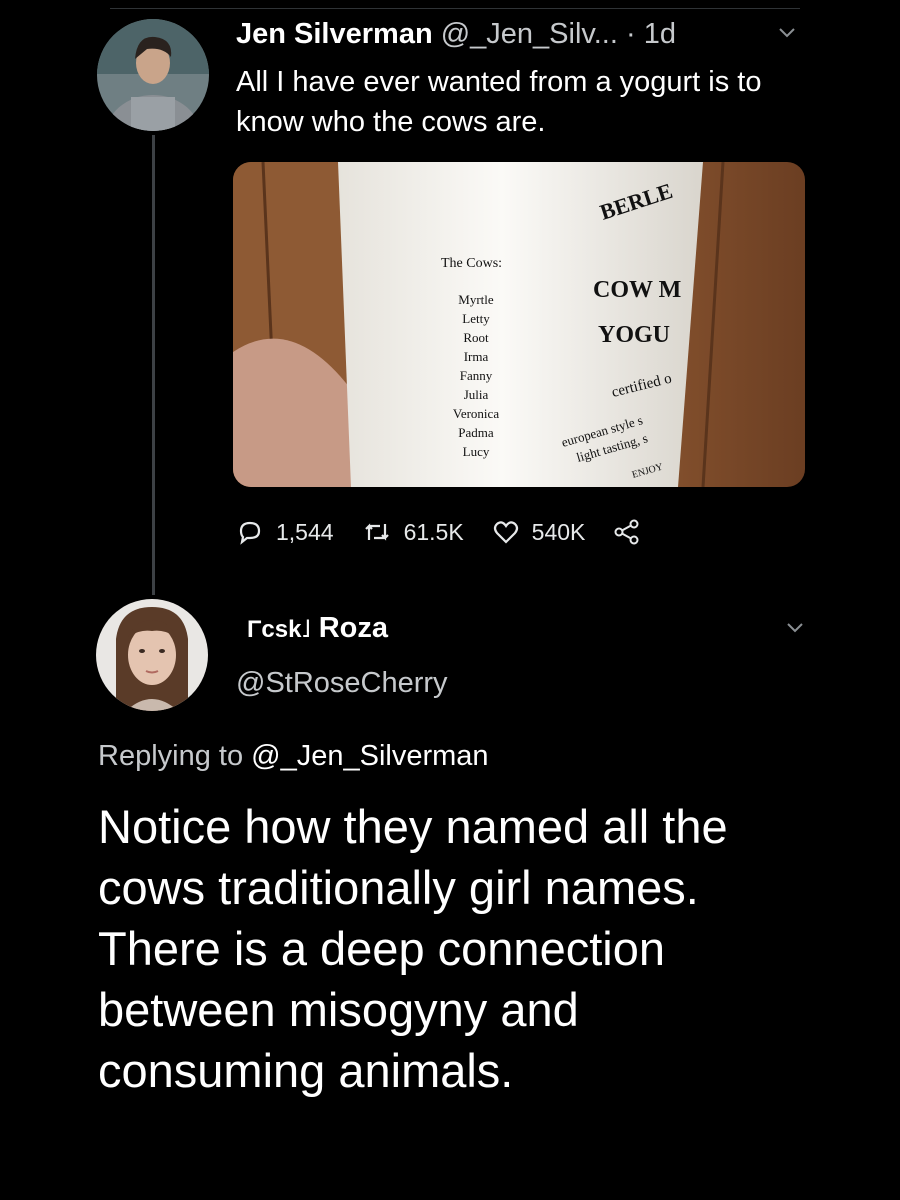 This screenshot has height=1200, width=900. I want to click on cow-name: Irma, so click(476, 356).